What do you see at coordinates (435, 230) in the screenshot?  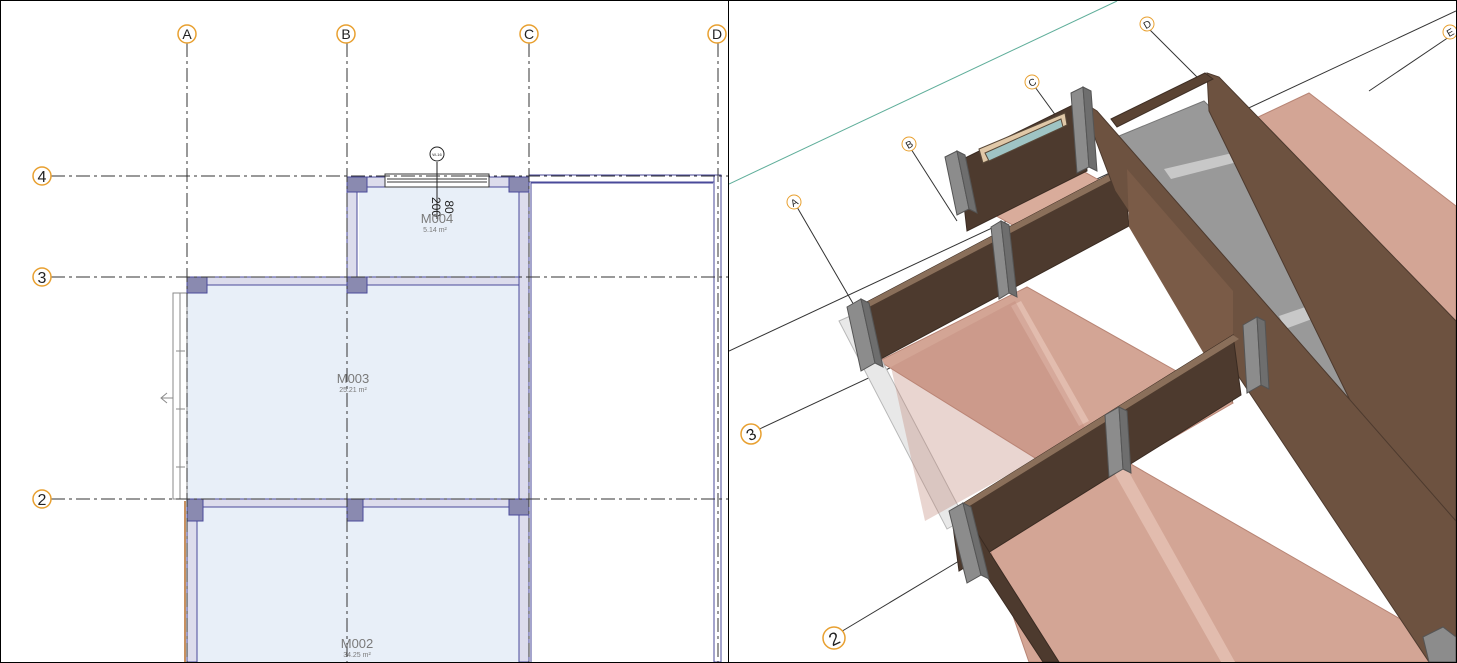 I see `room-m004-area: 5.14 m²` at bounding box center [435, 230].